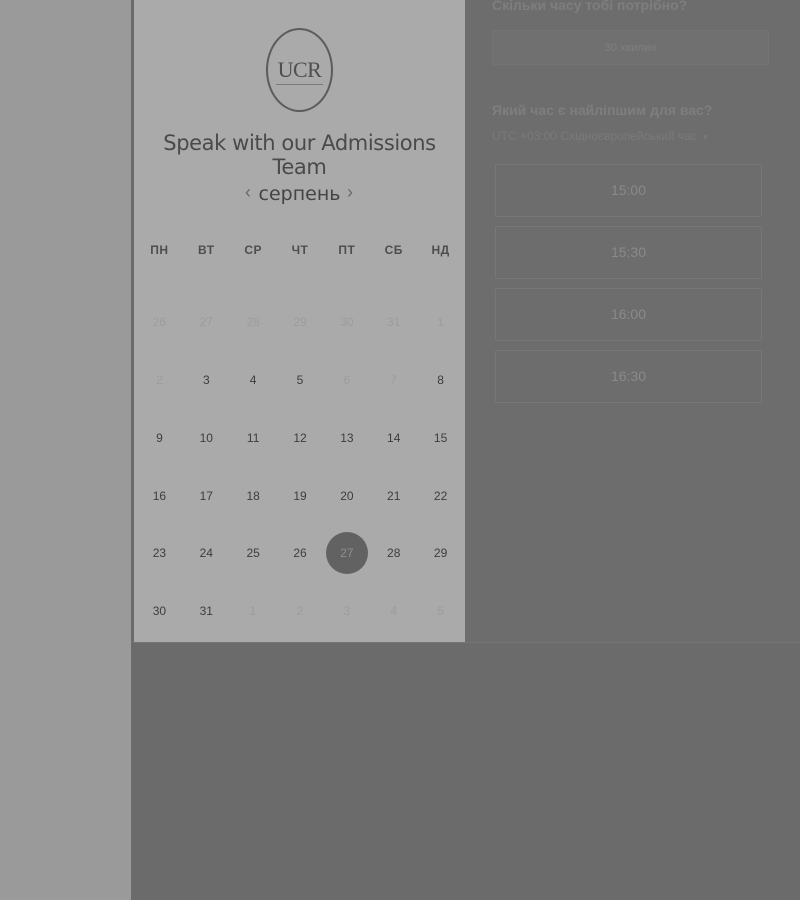 This screenshot has width=800, height=900. Describe the element at coordinates (590, 6) in the screenshot. I see `duration-question: Скільки часу тобі потрібно?` at that location.